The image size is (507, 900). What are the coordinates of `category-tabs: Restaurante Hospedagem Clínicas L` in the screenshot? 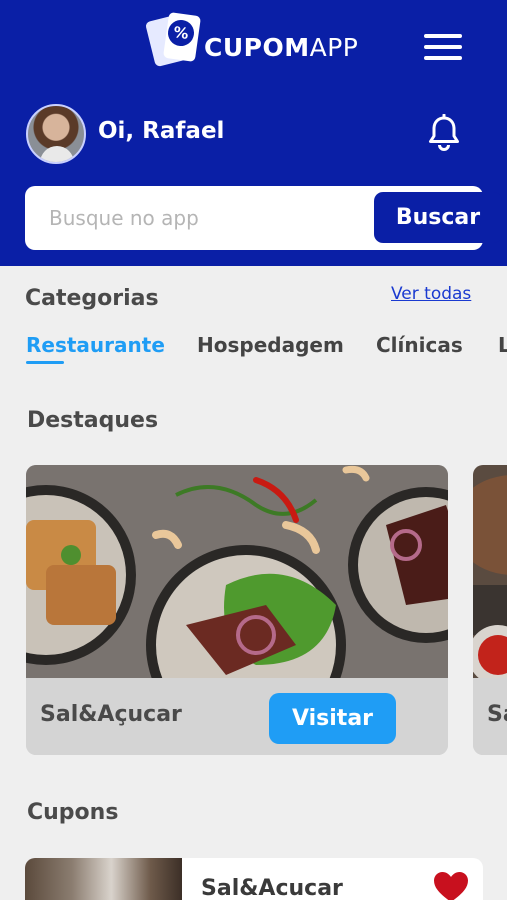 It's located at (266, 353).